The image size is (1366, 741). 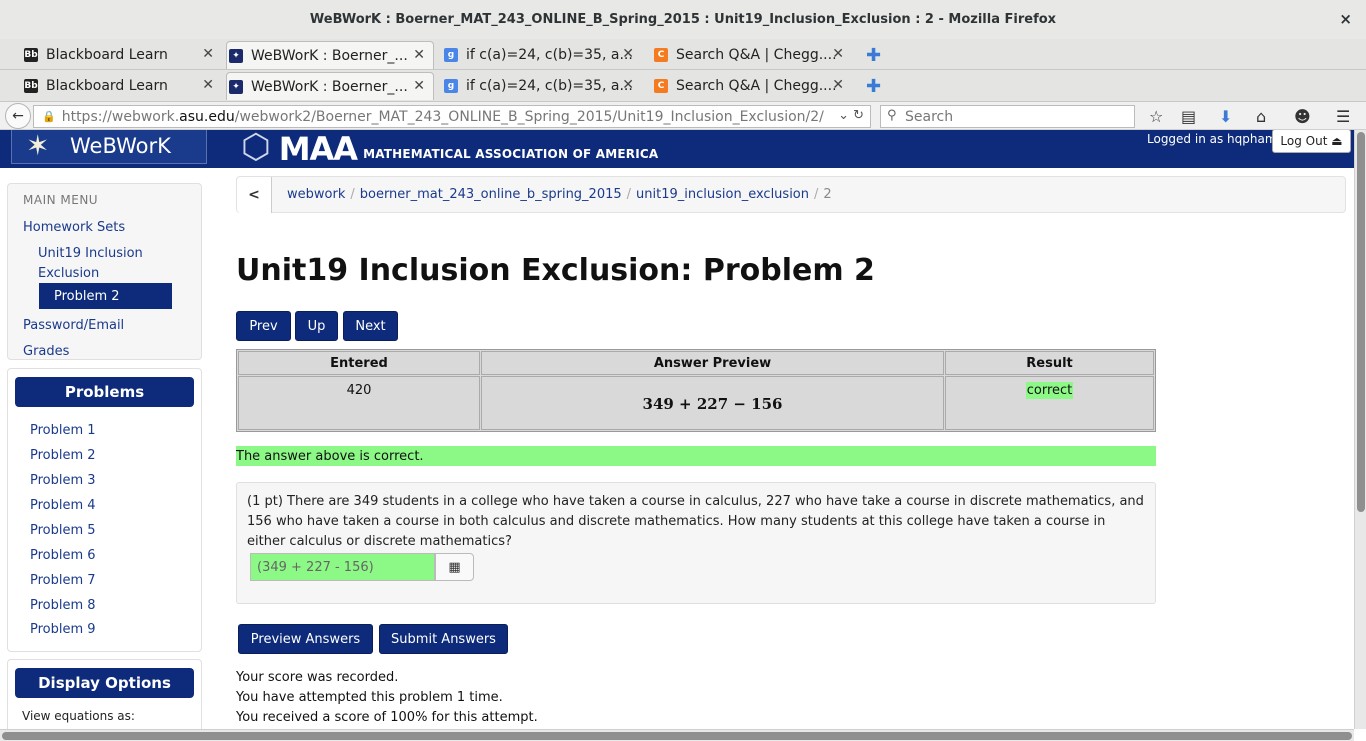 What do you see at coordinates (254, 195) in the screenshot?
I see `breadcrumb-back-button: <` at bounding box center [254, 195].